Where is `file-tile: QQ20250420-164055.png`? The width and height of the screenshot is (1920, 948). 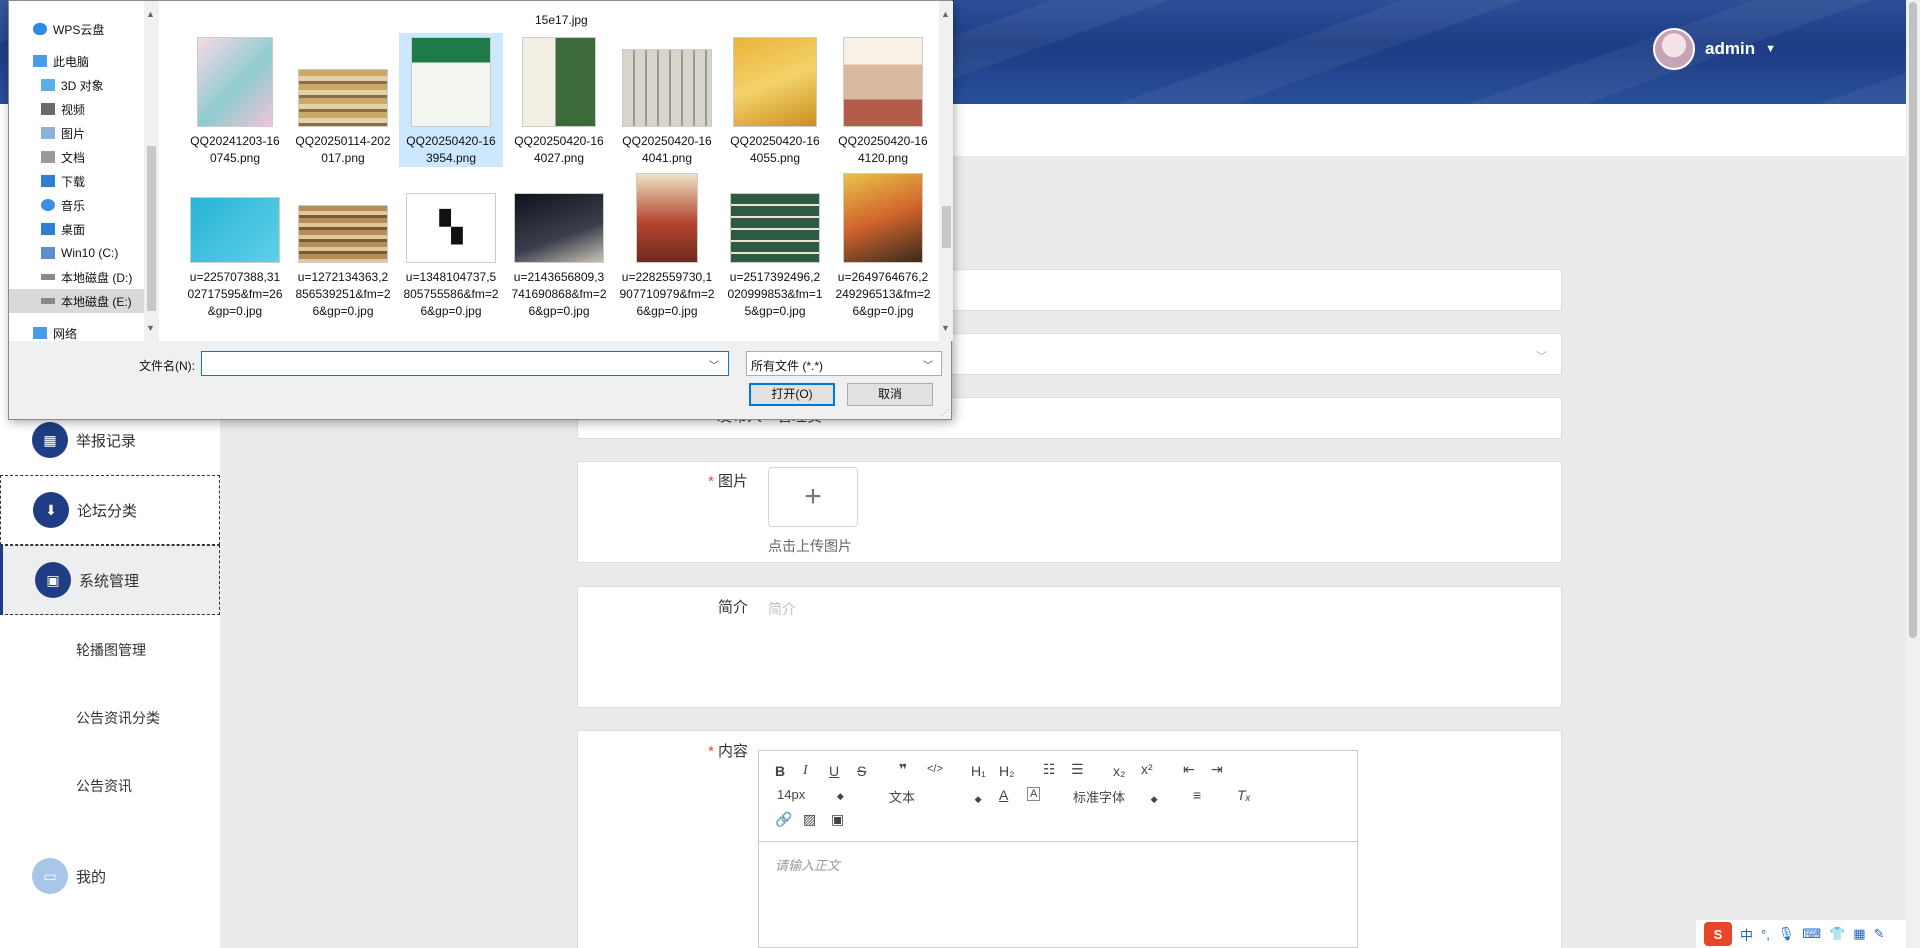
file-tile: QQ20250420-164055.png is located at coordinates (775, 102).